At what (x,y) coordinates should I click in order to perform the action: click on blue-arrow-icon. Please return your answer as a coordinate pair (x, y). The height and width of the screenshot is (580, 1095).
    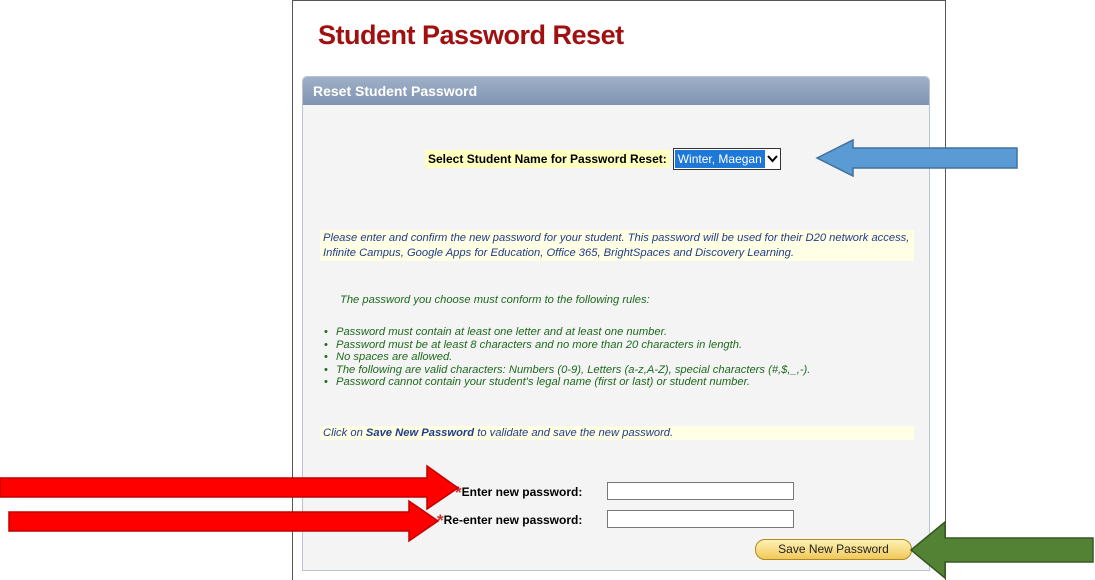
    Looking at the image, I should click on (916, 158).